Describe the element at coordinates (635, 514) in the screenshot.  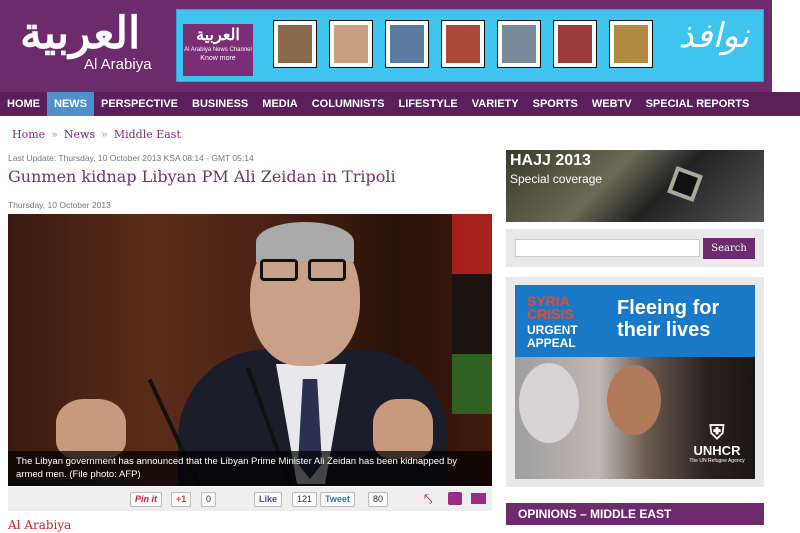
I see `opinions-header: OPINIONS – MIDDLE EAST` at that location.